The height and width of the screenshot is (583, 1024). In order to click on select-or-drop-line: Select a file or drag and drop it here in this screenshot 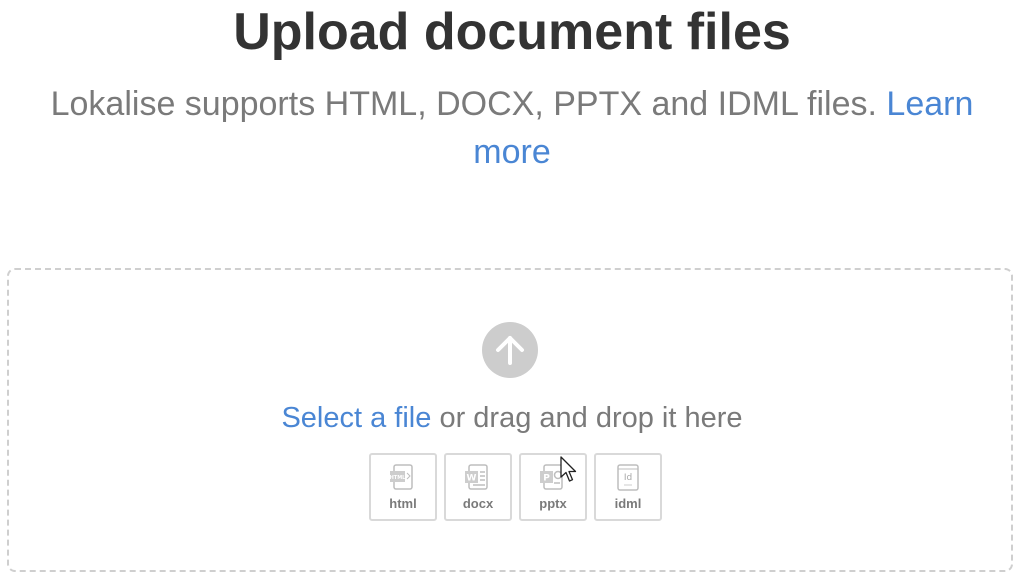, I will do `click(512, 418)`.